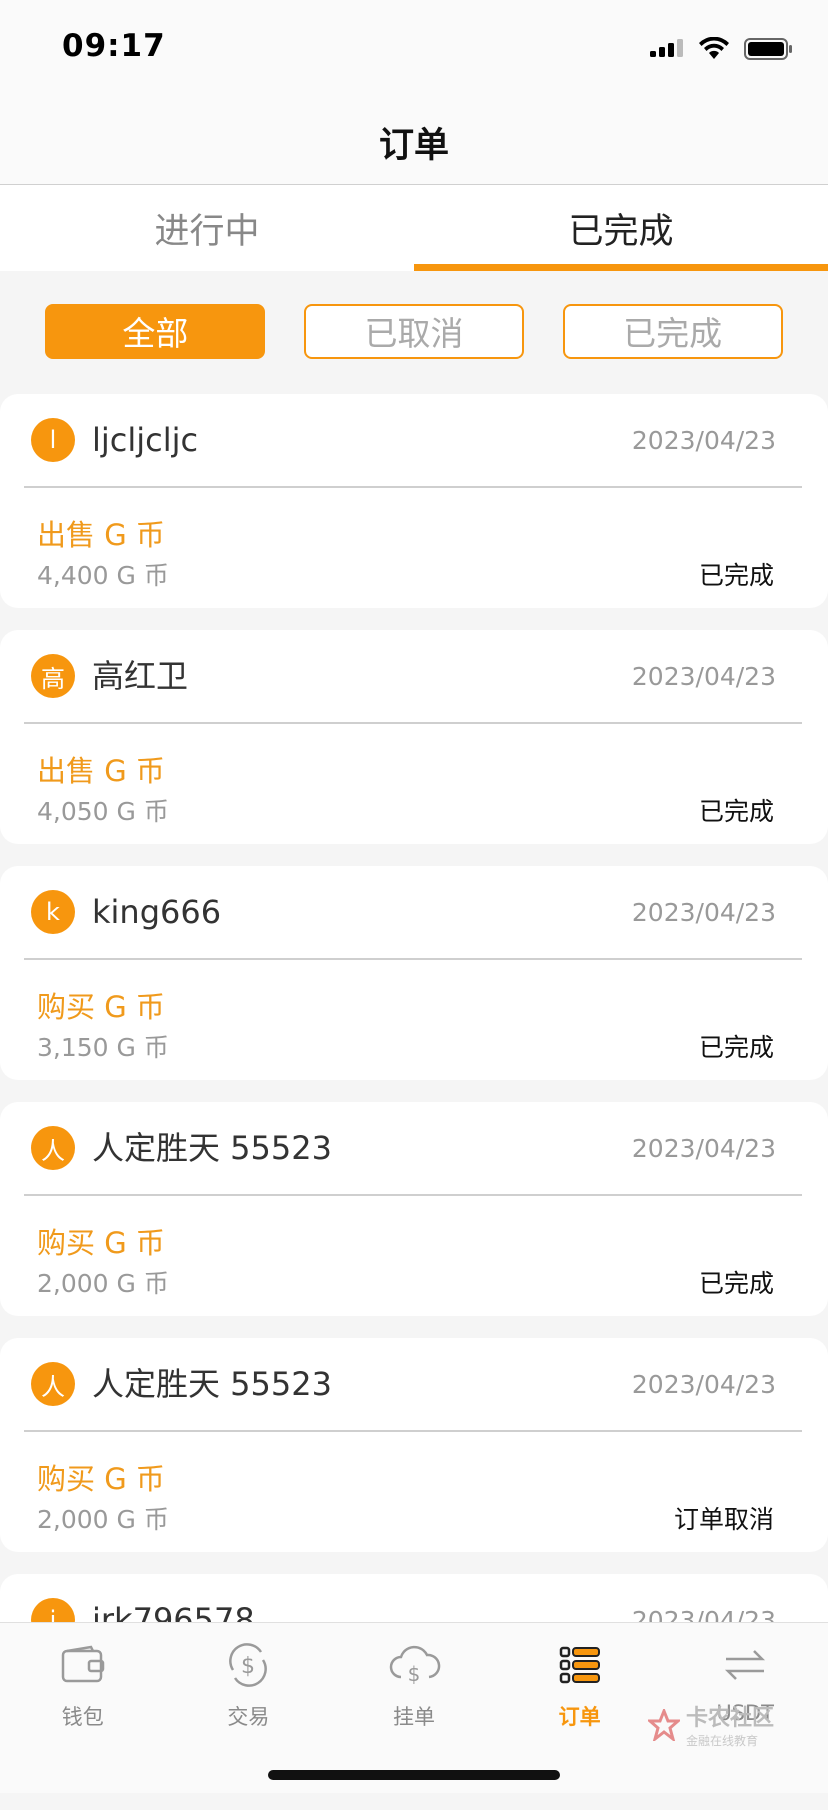  What do you see at coordinates (723, 1519) in the screenshot?
I see `order-status: 订单取消` at bounding box center [723, 1519].